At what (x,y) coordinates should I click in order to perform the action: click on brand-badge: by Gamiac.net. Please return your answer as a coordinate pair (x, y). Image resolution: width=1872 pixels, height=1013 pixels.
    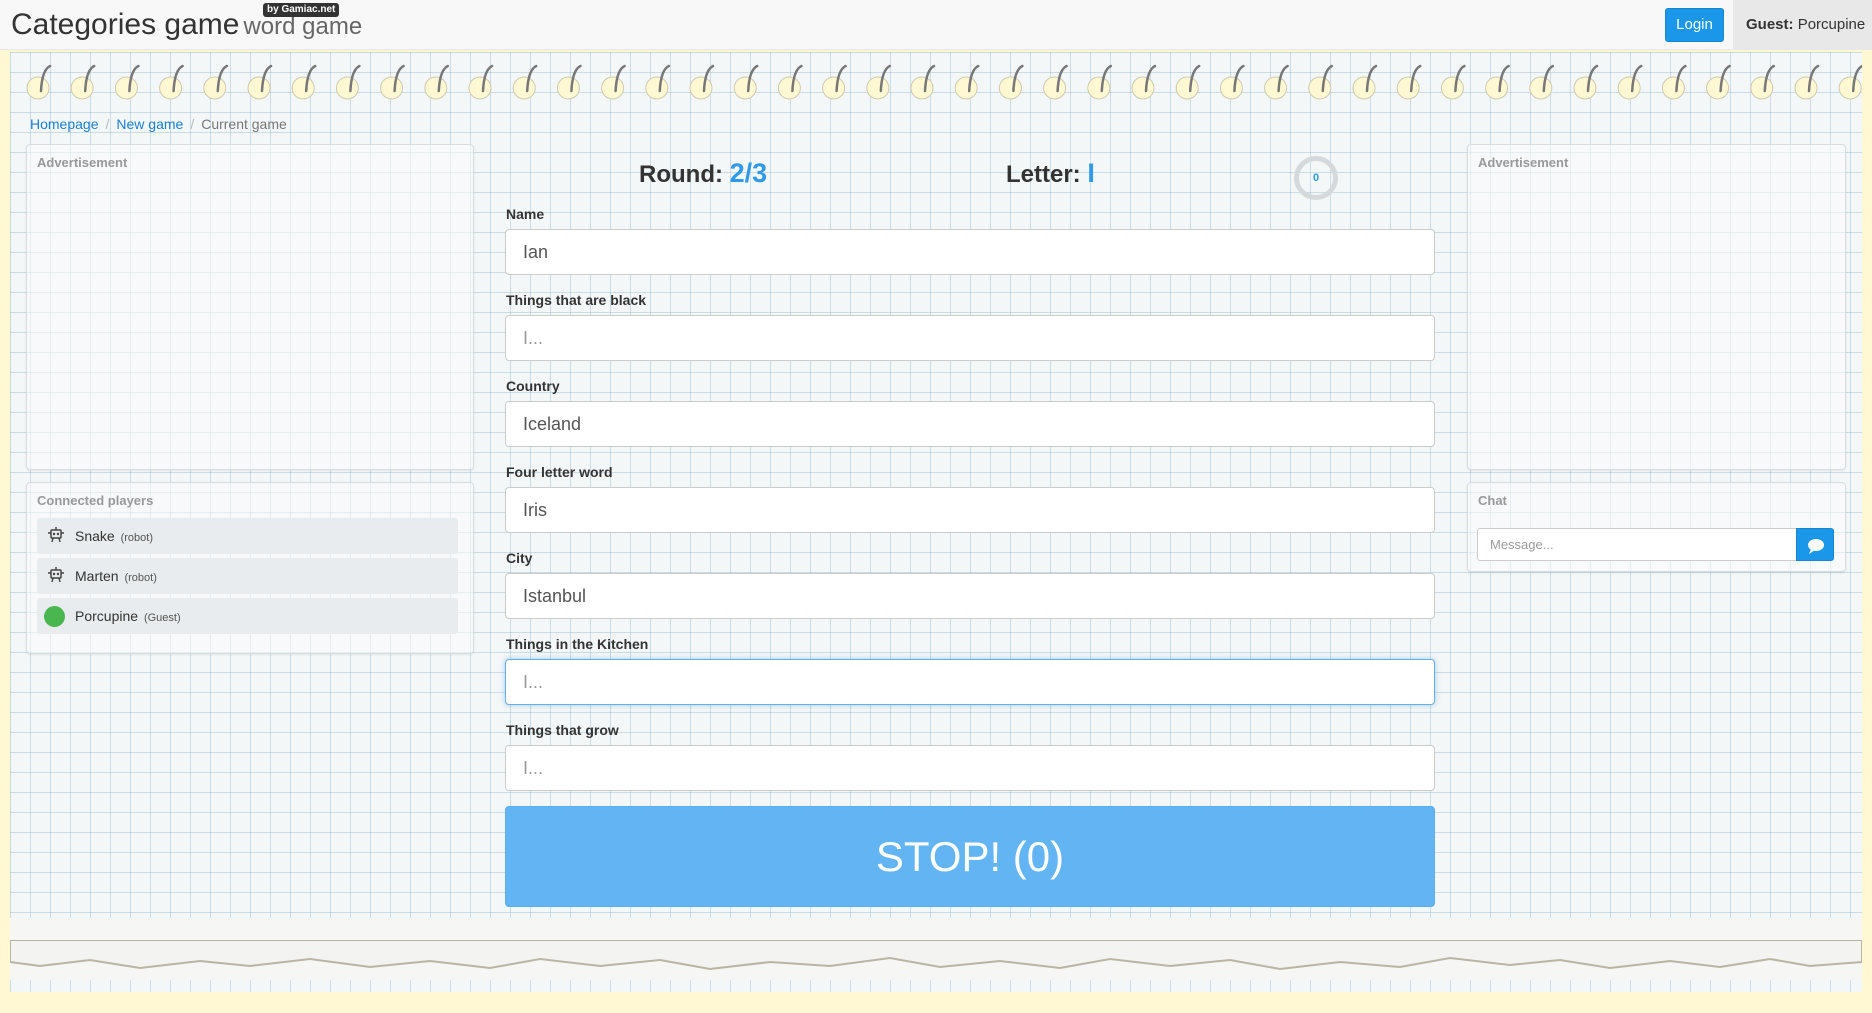
    Looking at the image, I should click on (301, 10).